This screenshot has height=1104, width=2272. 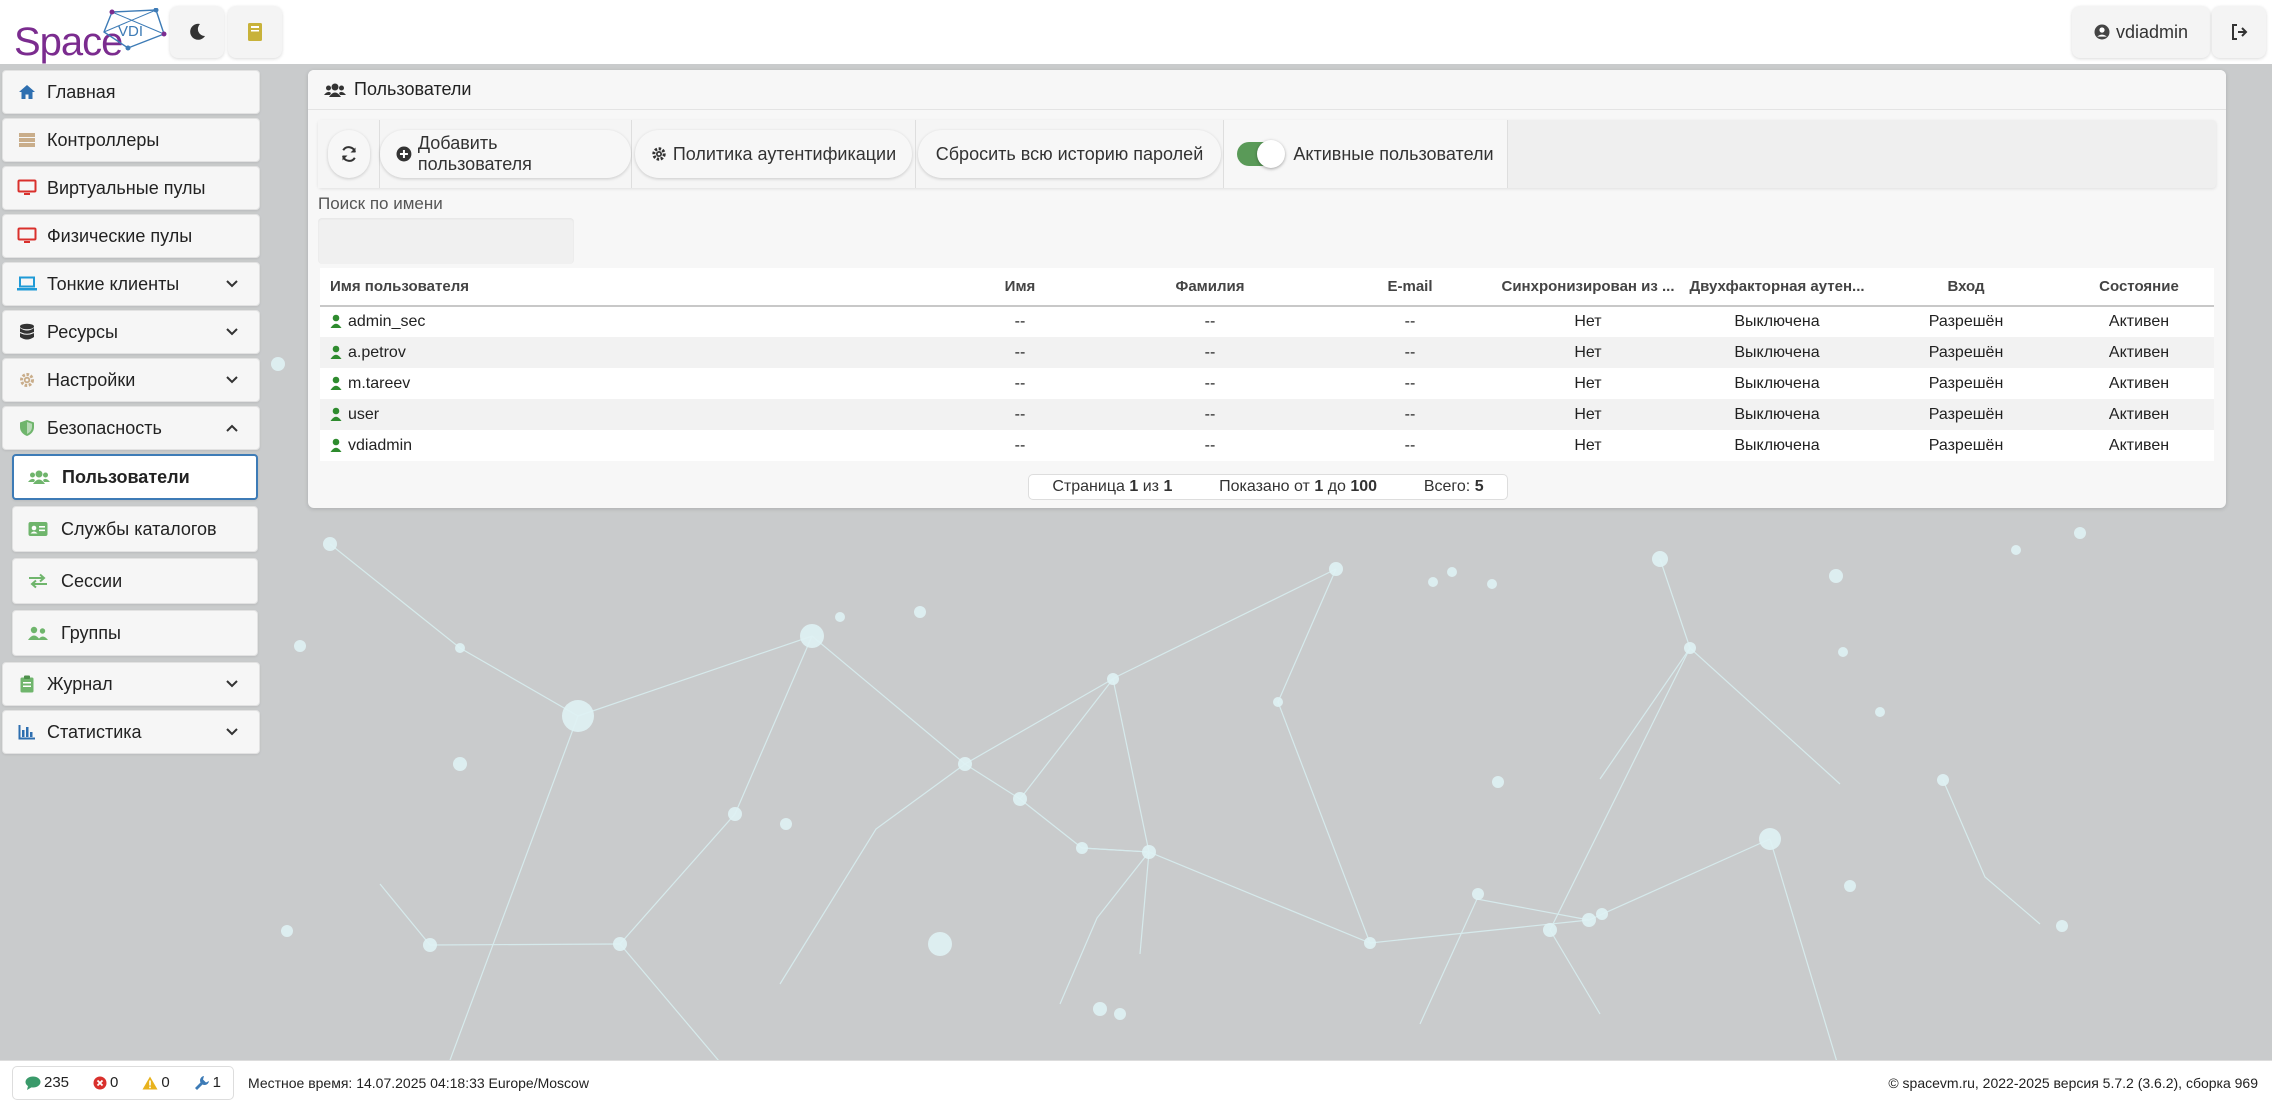 I want to click on sidebar-item-controllers: Контроллеры, so click(x=131, y=140).